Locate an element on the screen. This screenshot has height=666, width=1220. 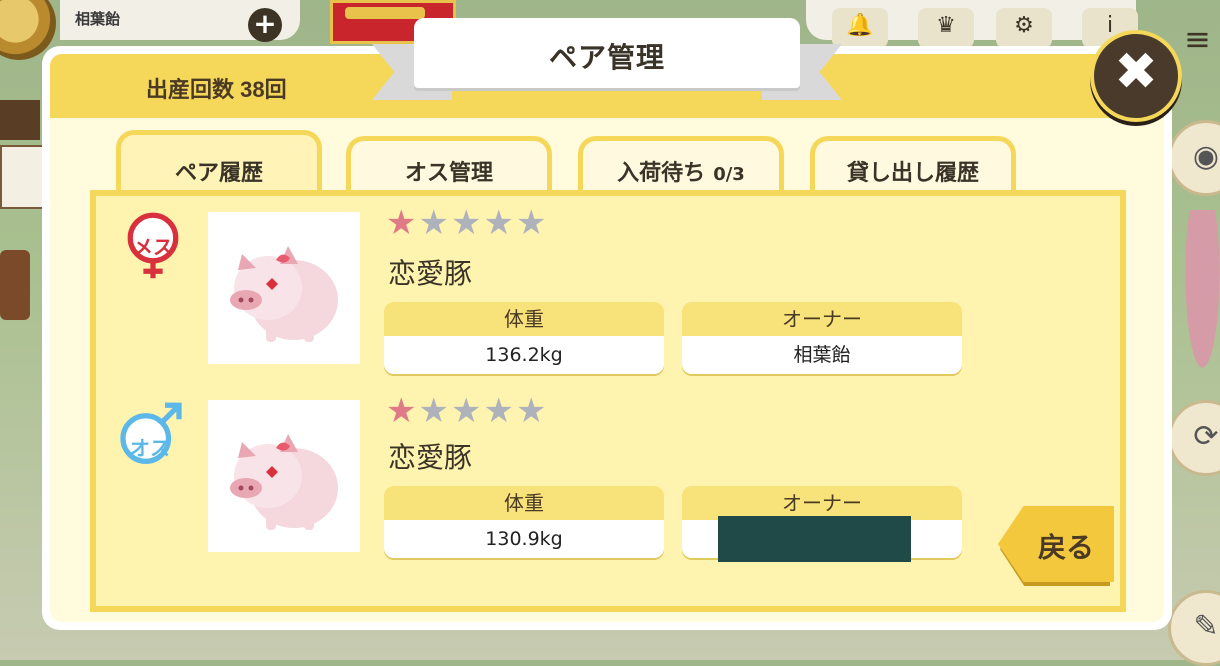
back-button: 戻る is located at coordinates (1056, 546).